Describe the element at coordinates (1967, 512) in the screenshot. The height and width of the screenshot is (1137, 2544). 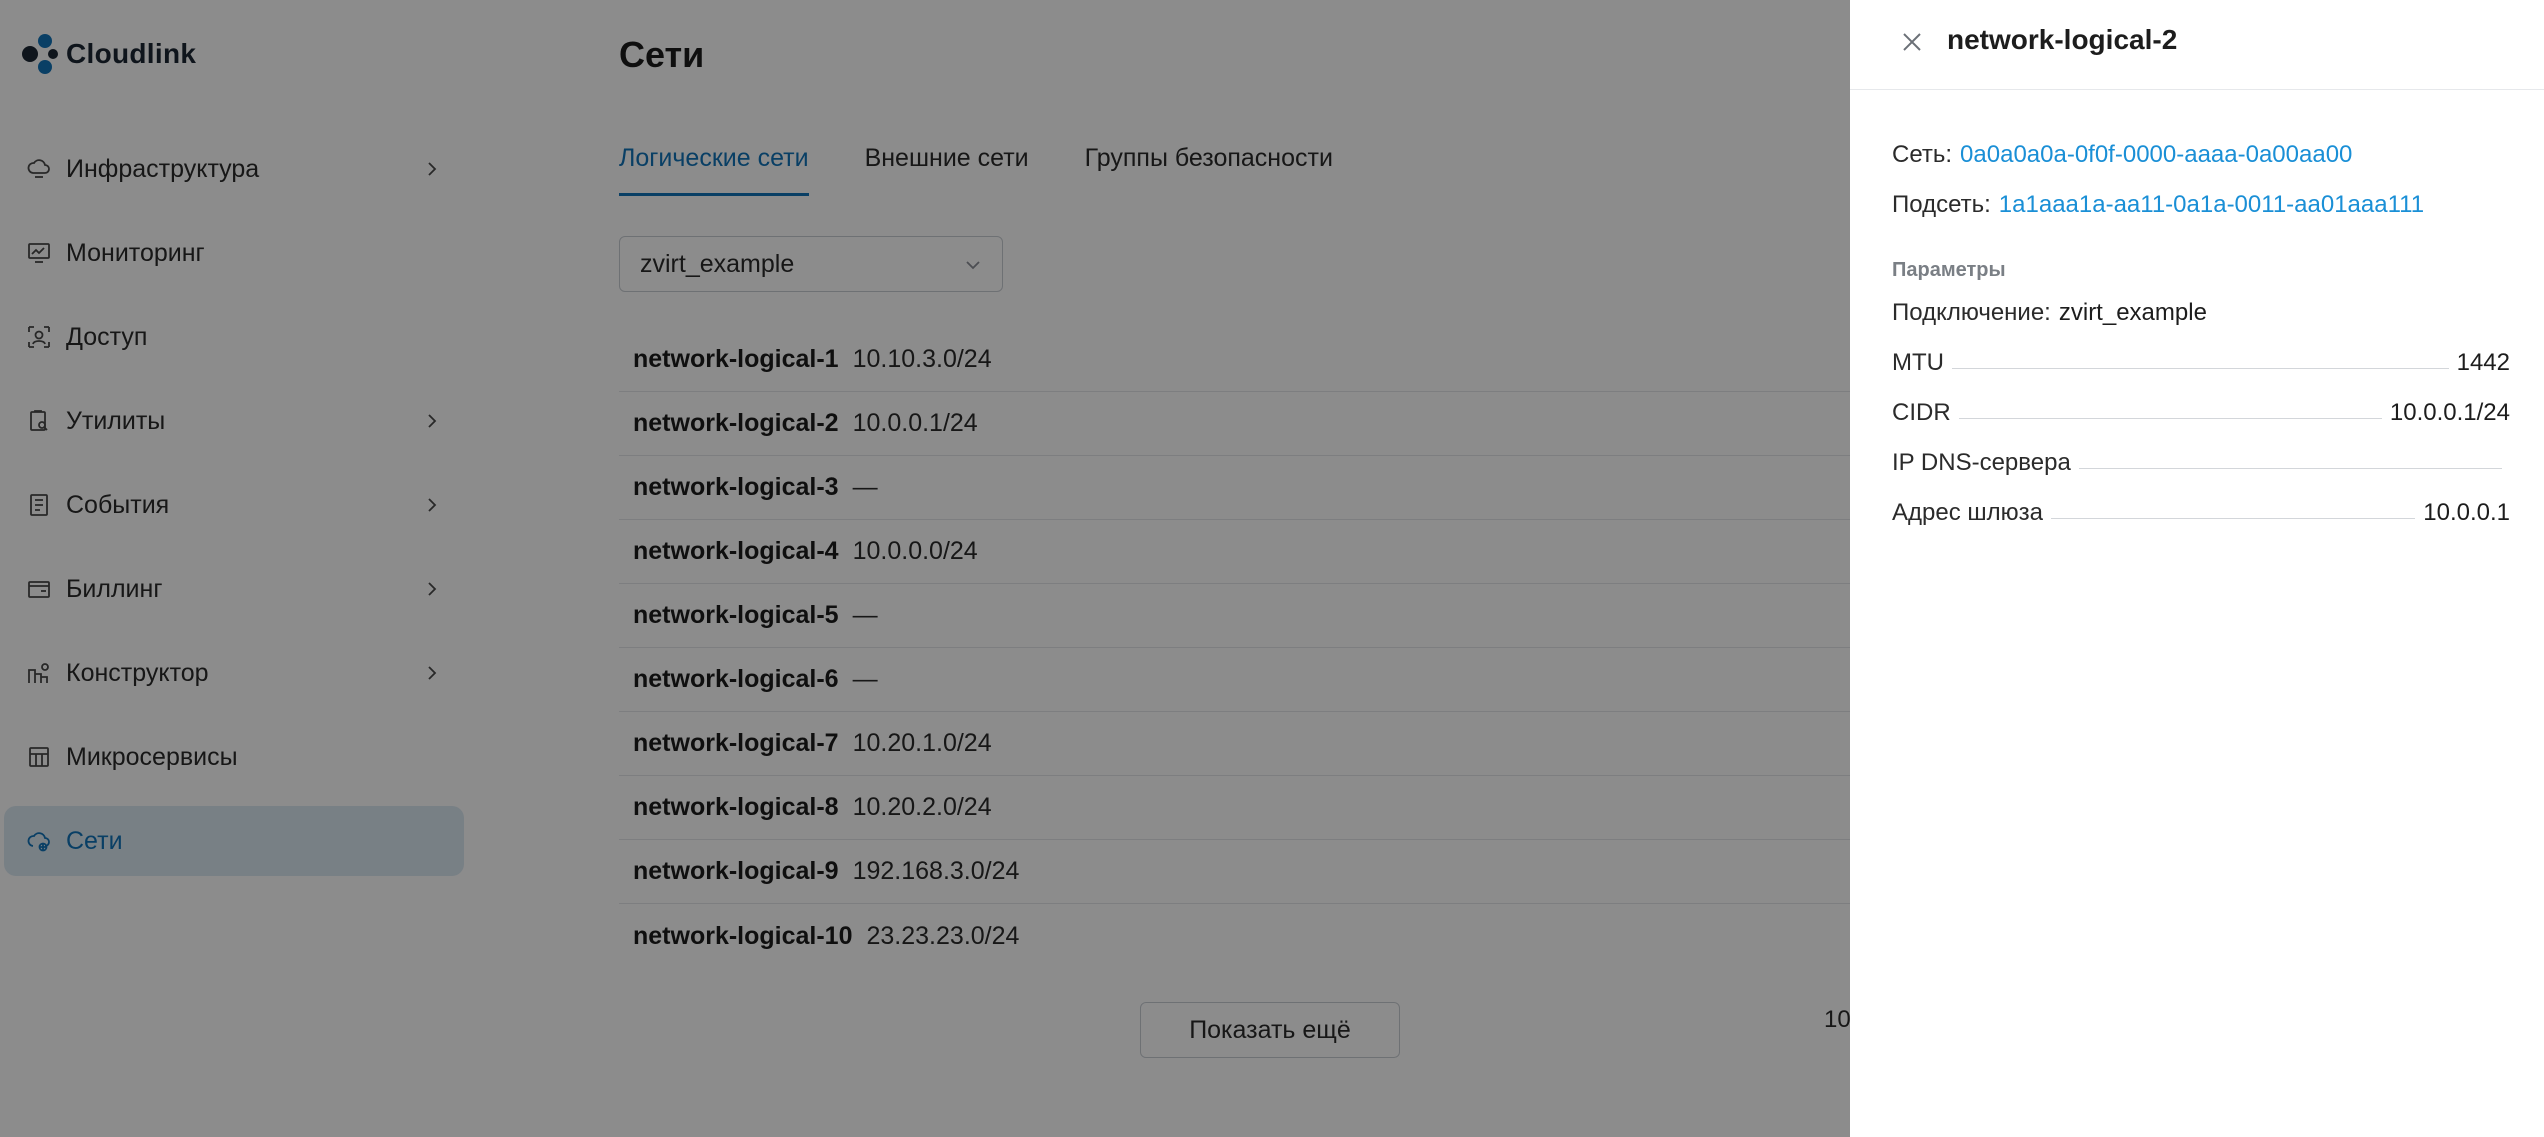
I see `param-label: Адрес шлюза` at that location.